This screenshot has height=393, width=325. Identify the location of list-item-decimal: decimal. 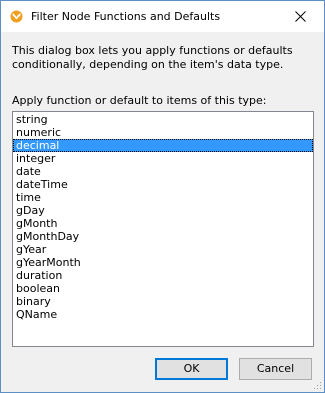
(163, 145).